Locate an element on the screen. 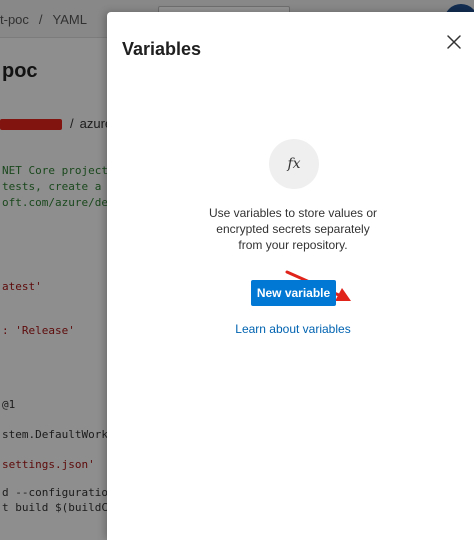  fx-icon-label: fx is located at coordinates (294, 164).